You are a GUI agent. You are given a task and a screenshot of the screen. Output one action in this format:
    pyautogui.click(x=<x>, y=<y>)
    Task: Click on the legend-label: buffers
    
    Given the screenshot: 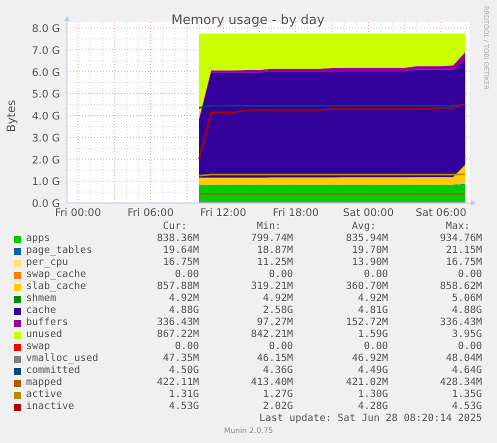 What is the action you would take?
    pyautogui.click(x=48, y=323)
    